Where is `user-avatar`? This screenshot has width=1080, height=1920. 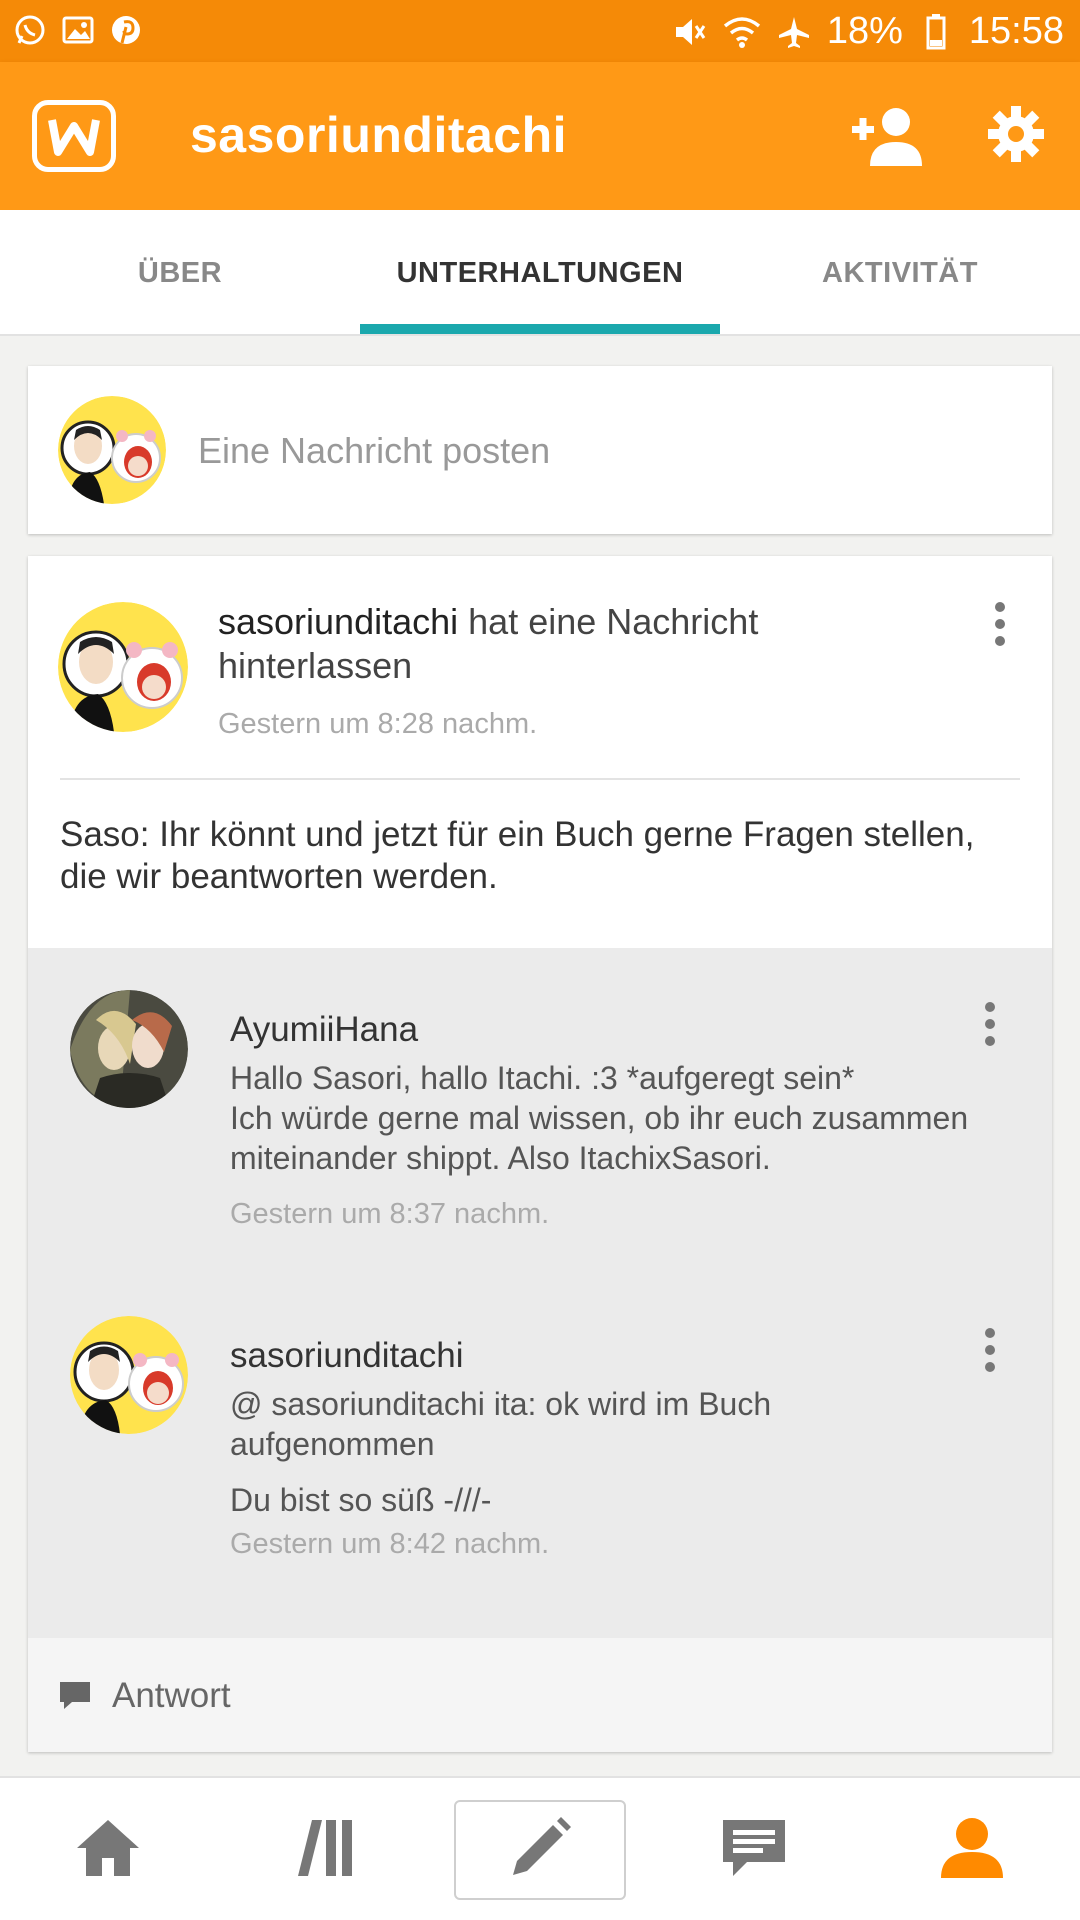 user-avatar is located at coordinates (112, 450).